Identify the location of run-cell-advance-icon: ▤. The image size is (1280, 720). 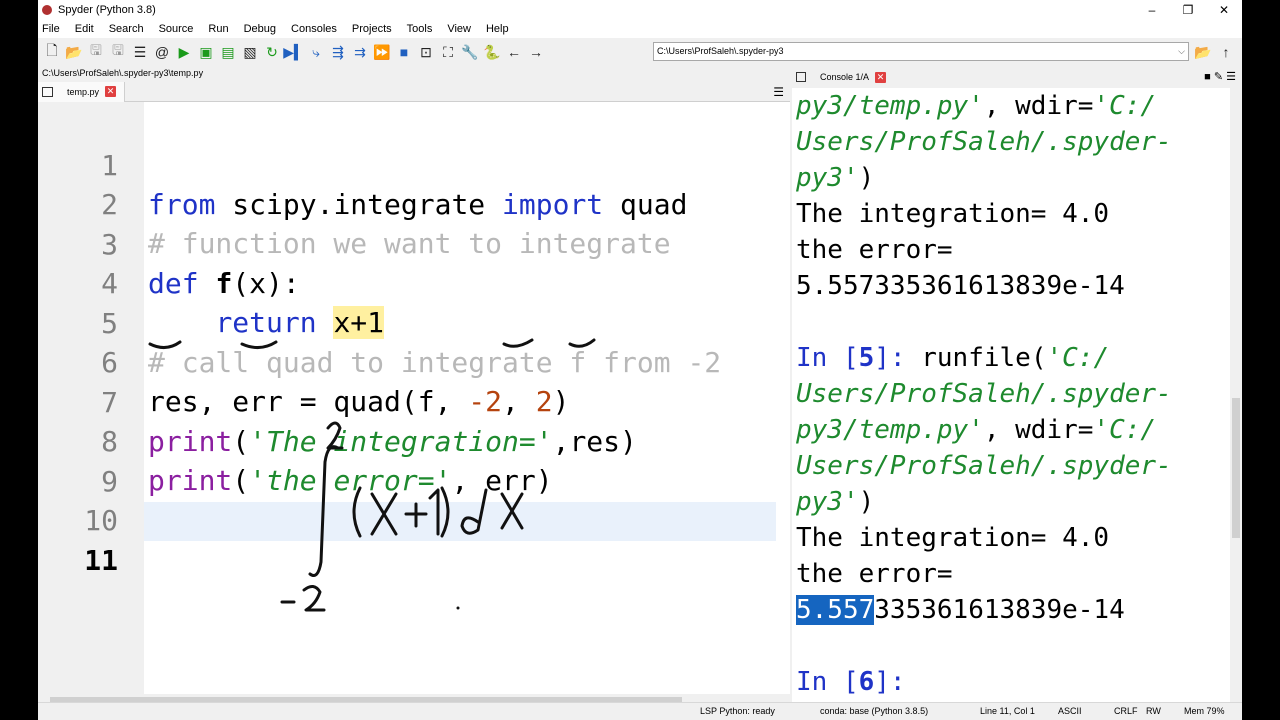
(228, 52).